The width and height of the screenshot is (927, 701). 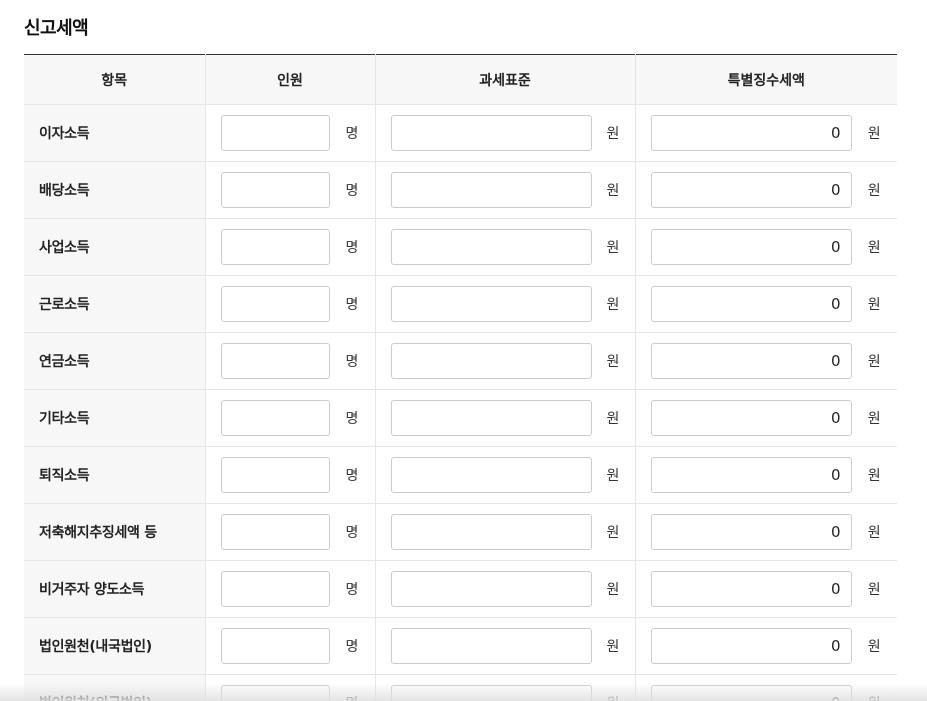 I want to click on header-special-withholding-tax: 특별징수세액, so click(x=765, y=79).